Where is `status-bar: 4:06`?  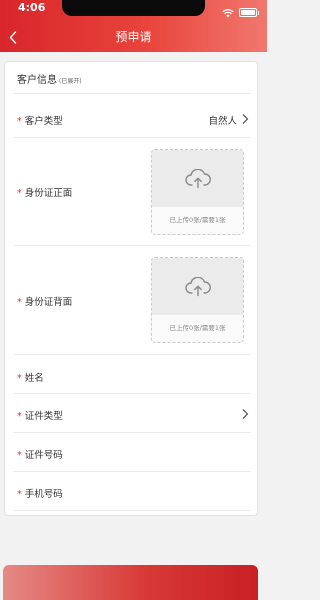
status-bar: 4:06 is located at coordinates (133, 10).